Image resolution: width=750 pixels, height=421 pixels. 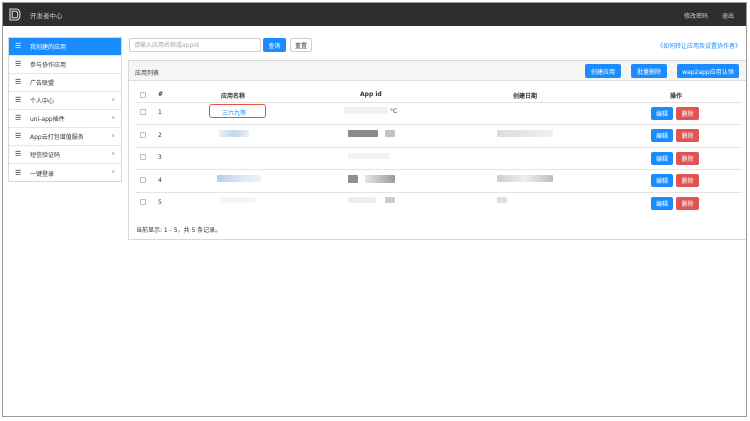 I want to click on column-header-index: #, so click(x=161, y=94).